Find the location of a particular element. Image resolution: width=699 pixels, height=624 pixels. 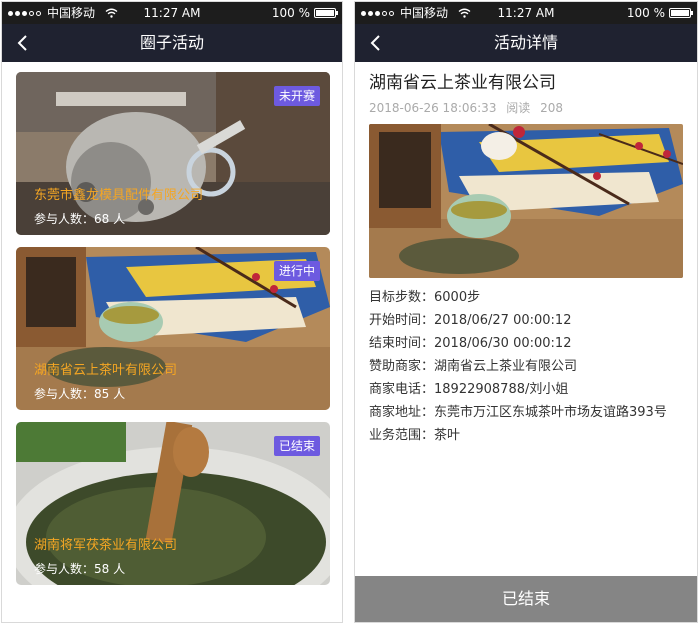

nav-bar: 圈子活动 is located at coordinates (172, 43).